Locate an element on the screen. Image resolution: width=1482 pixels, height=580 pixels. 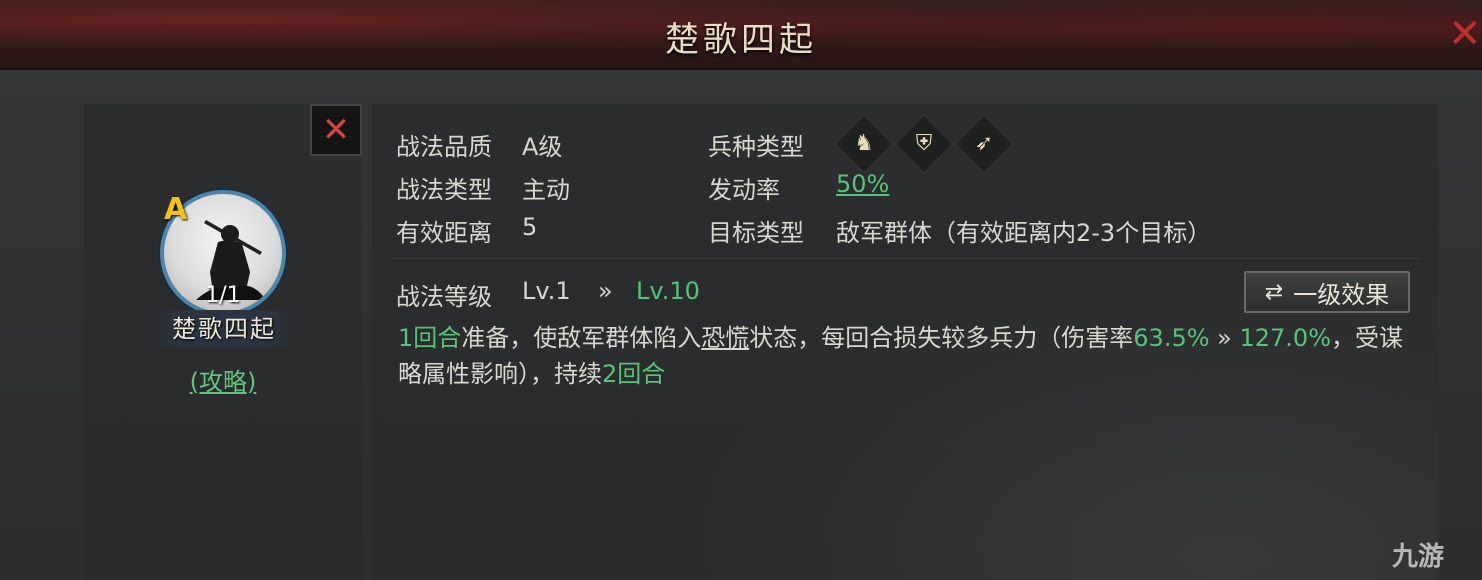
guide-link: (攻略) is located at coordinates (223, 379).